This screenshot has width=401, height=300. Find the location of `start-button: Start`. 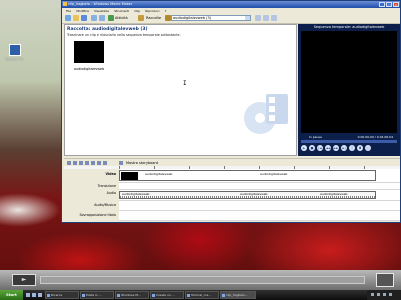

start-button: Start is located at coordinates (11, 295).